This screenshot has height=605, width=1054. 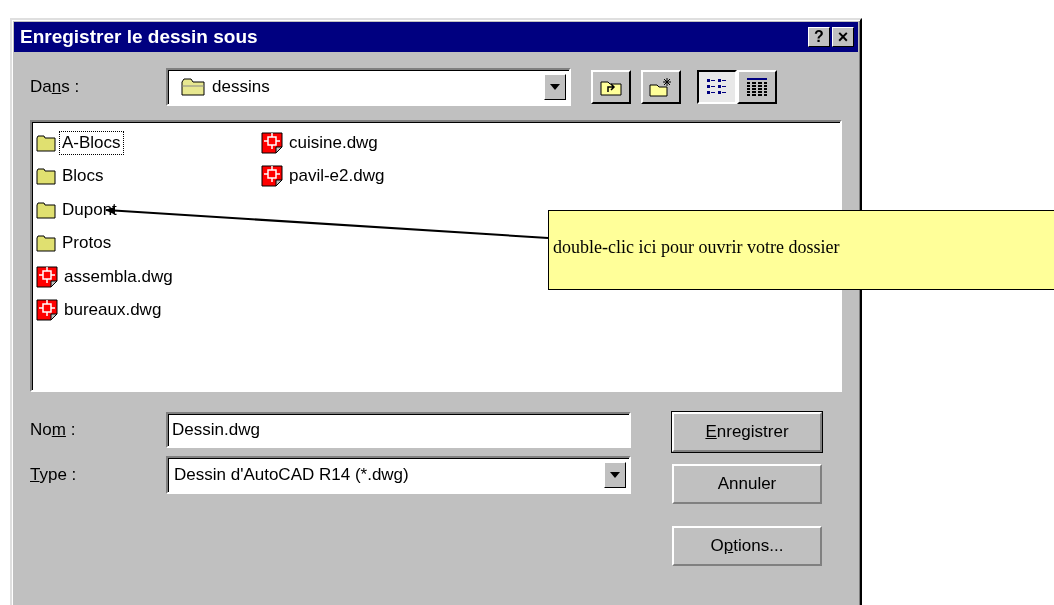 I want to click on type-value: Dessin d'AutoCAD R14 (*.dwg), so click(x=291, y=475).